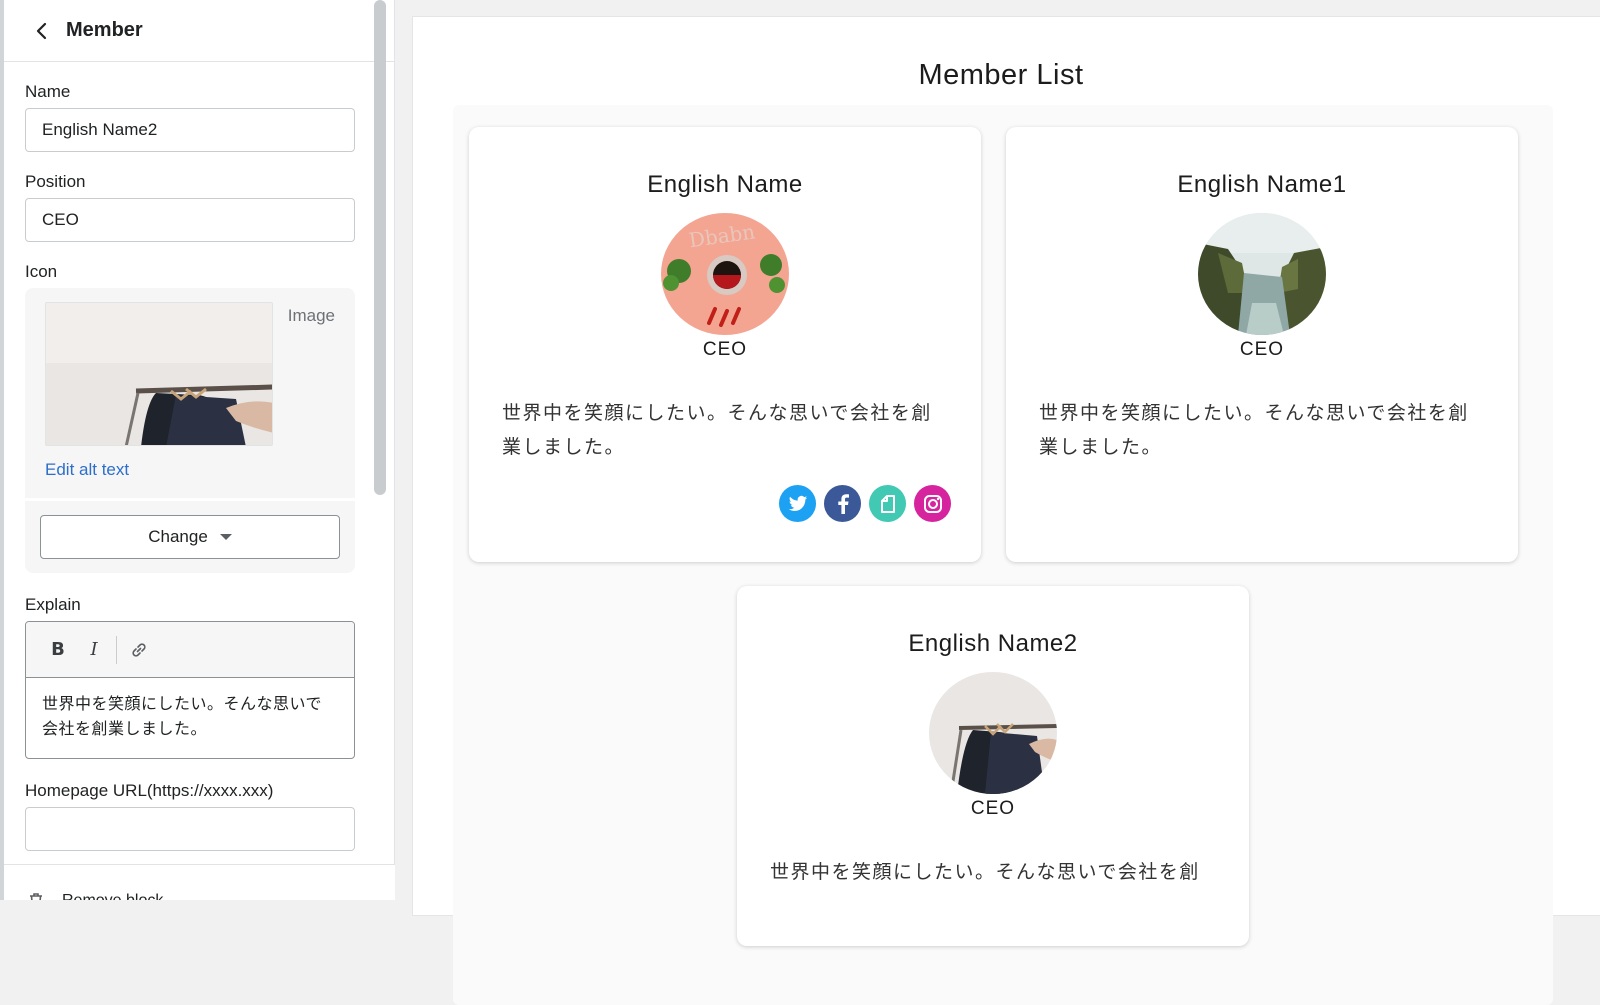 The width and height of the screenshot is (1600, 1005). I want to click on facebook-link, so click(842, 503).